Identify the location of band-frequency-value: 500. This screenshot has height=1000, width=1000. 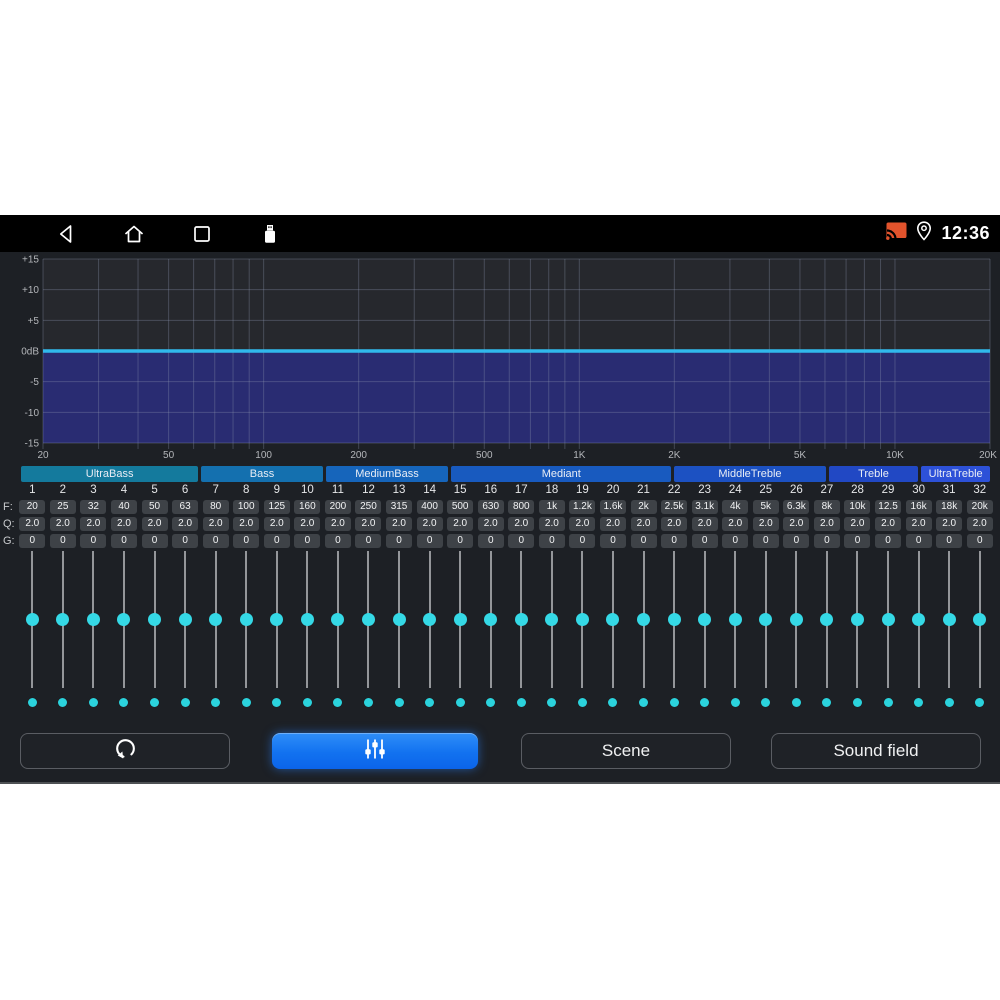
(460, 507).